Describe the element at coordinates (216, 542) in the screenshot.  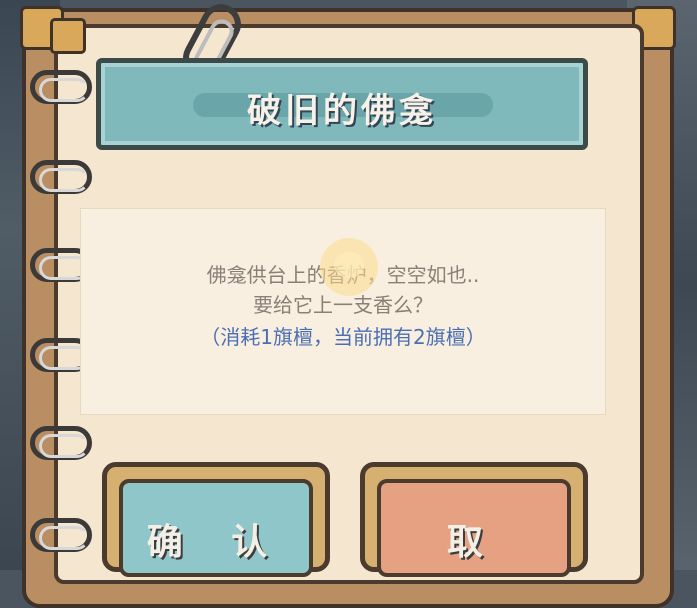
I see `confirm-button-label: 确 认` at that location.